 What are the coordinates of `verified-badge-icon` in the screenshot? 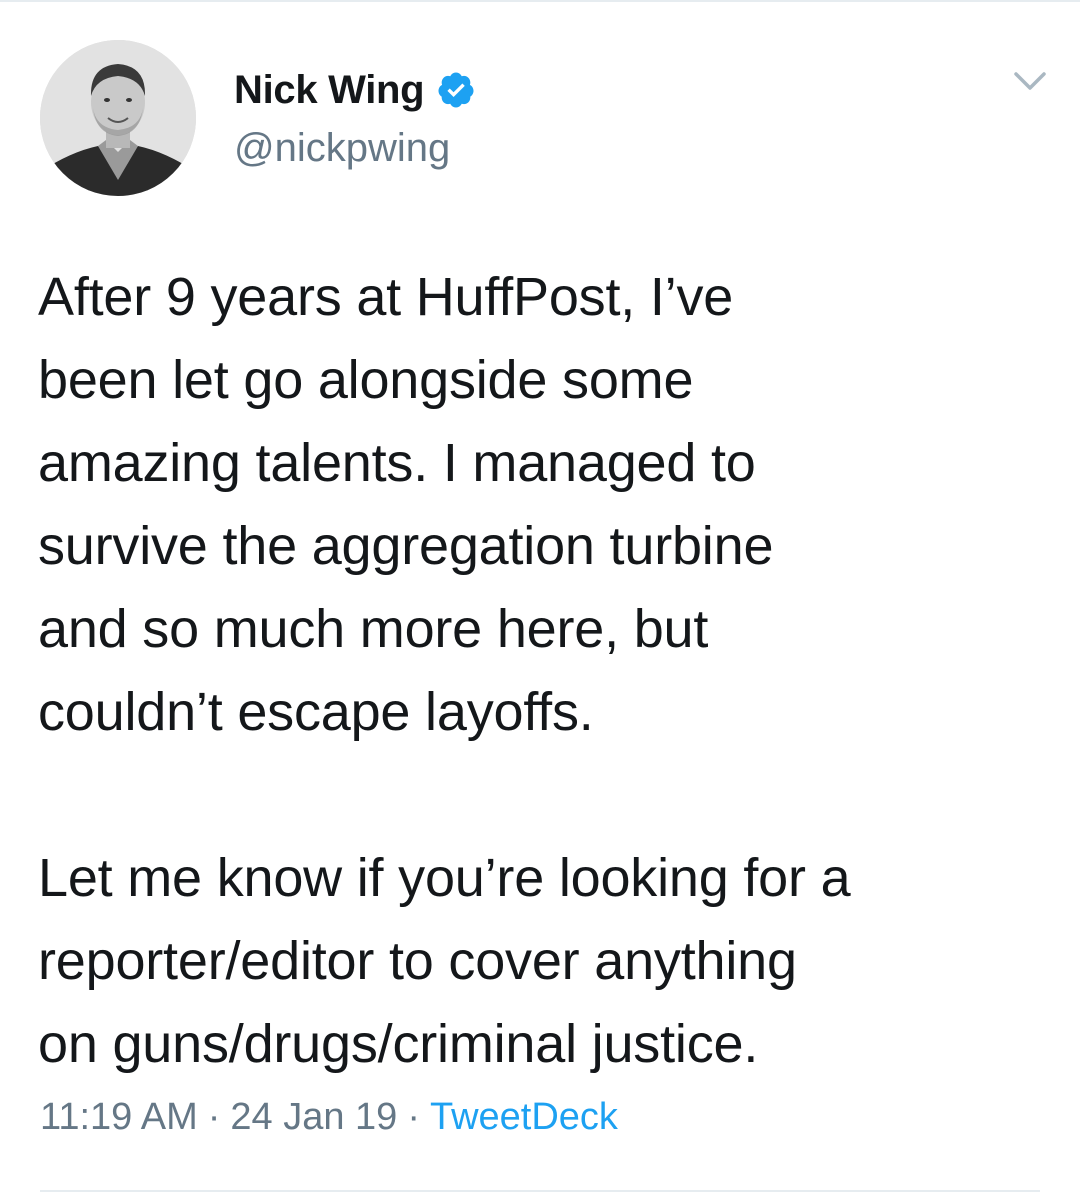 It's located at (456, 90).